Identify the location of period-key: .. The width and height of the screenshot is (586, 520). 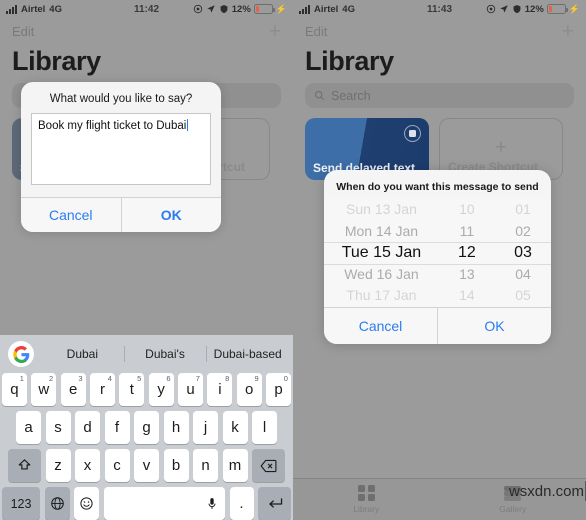
(241, 503).